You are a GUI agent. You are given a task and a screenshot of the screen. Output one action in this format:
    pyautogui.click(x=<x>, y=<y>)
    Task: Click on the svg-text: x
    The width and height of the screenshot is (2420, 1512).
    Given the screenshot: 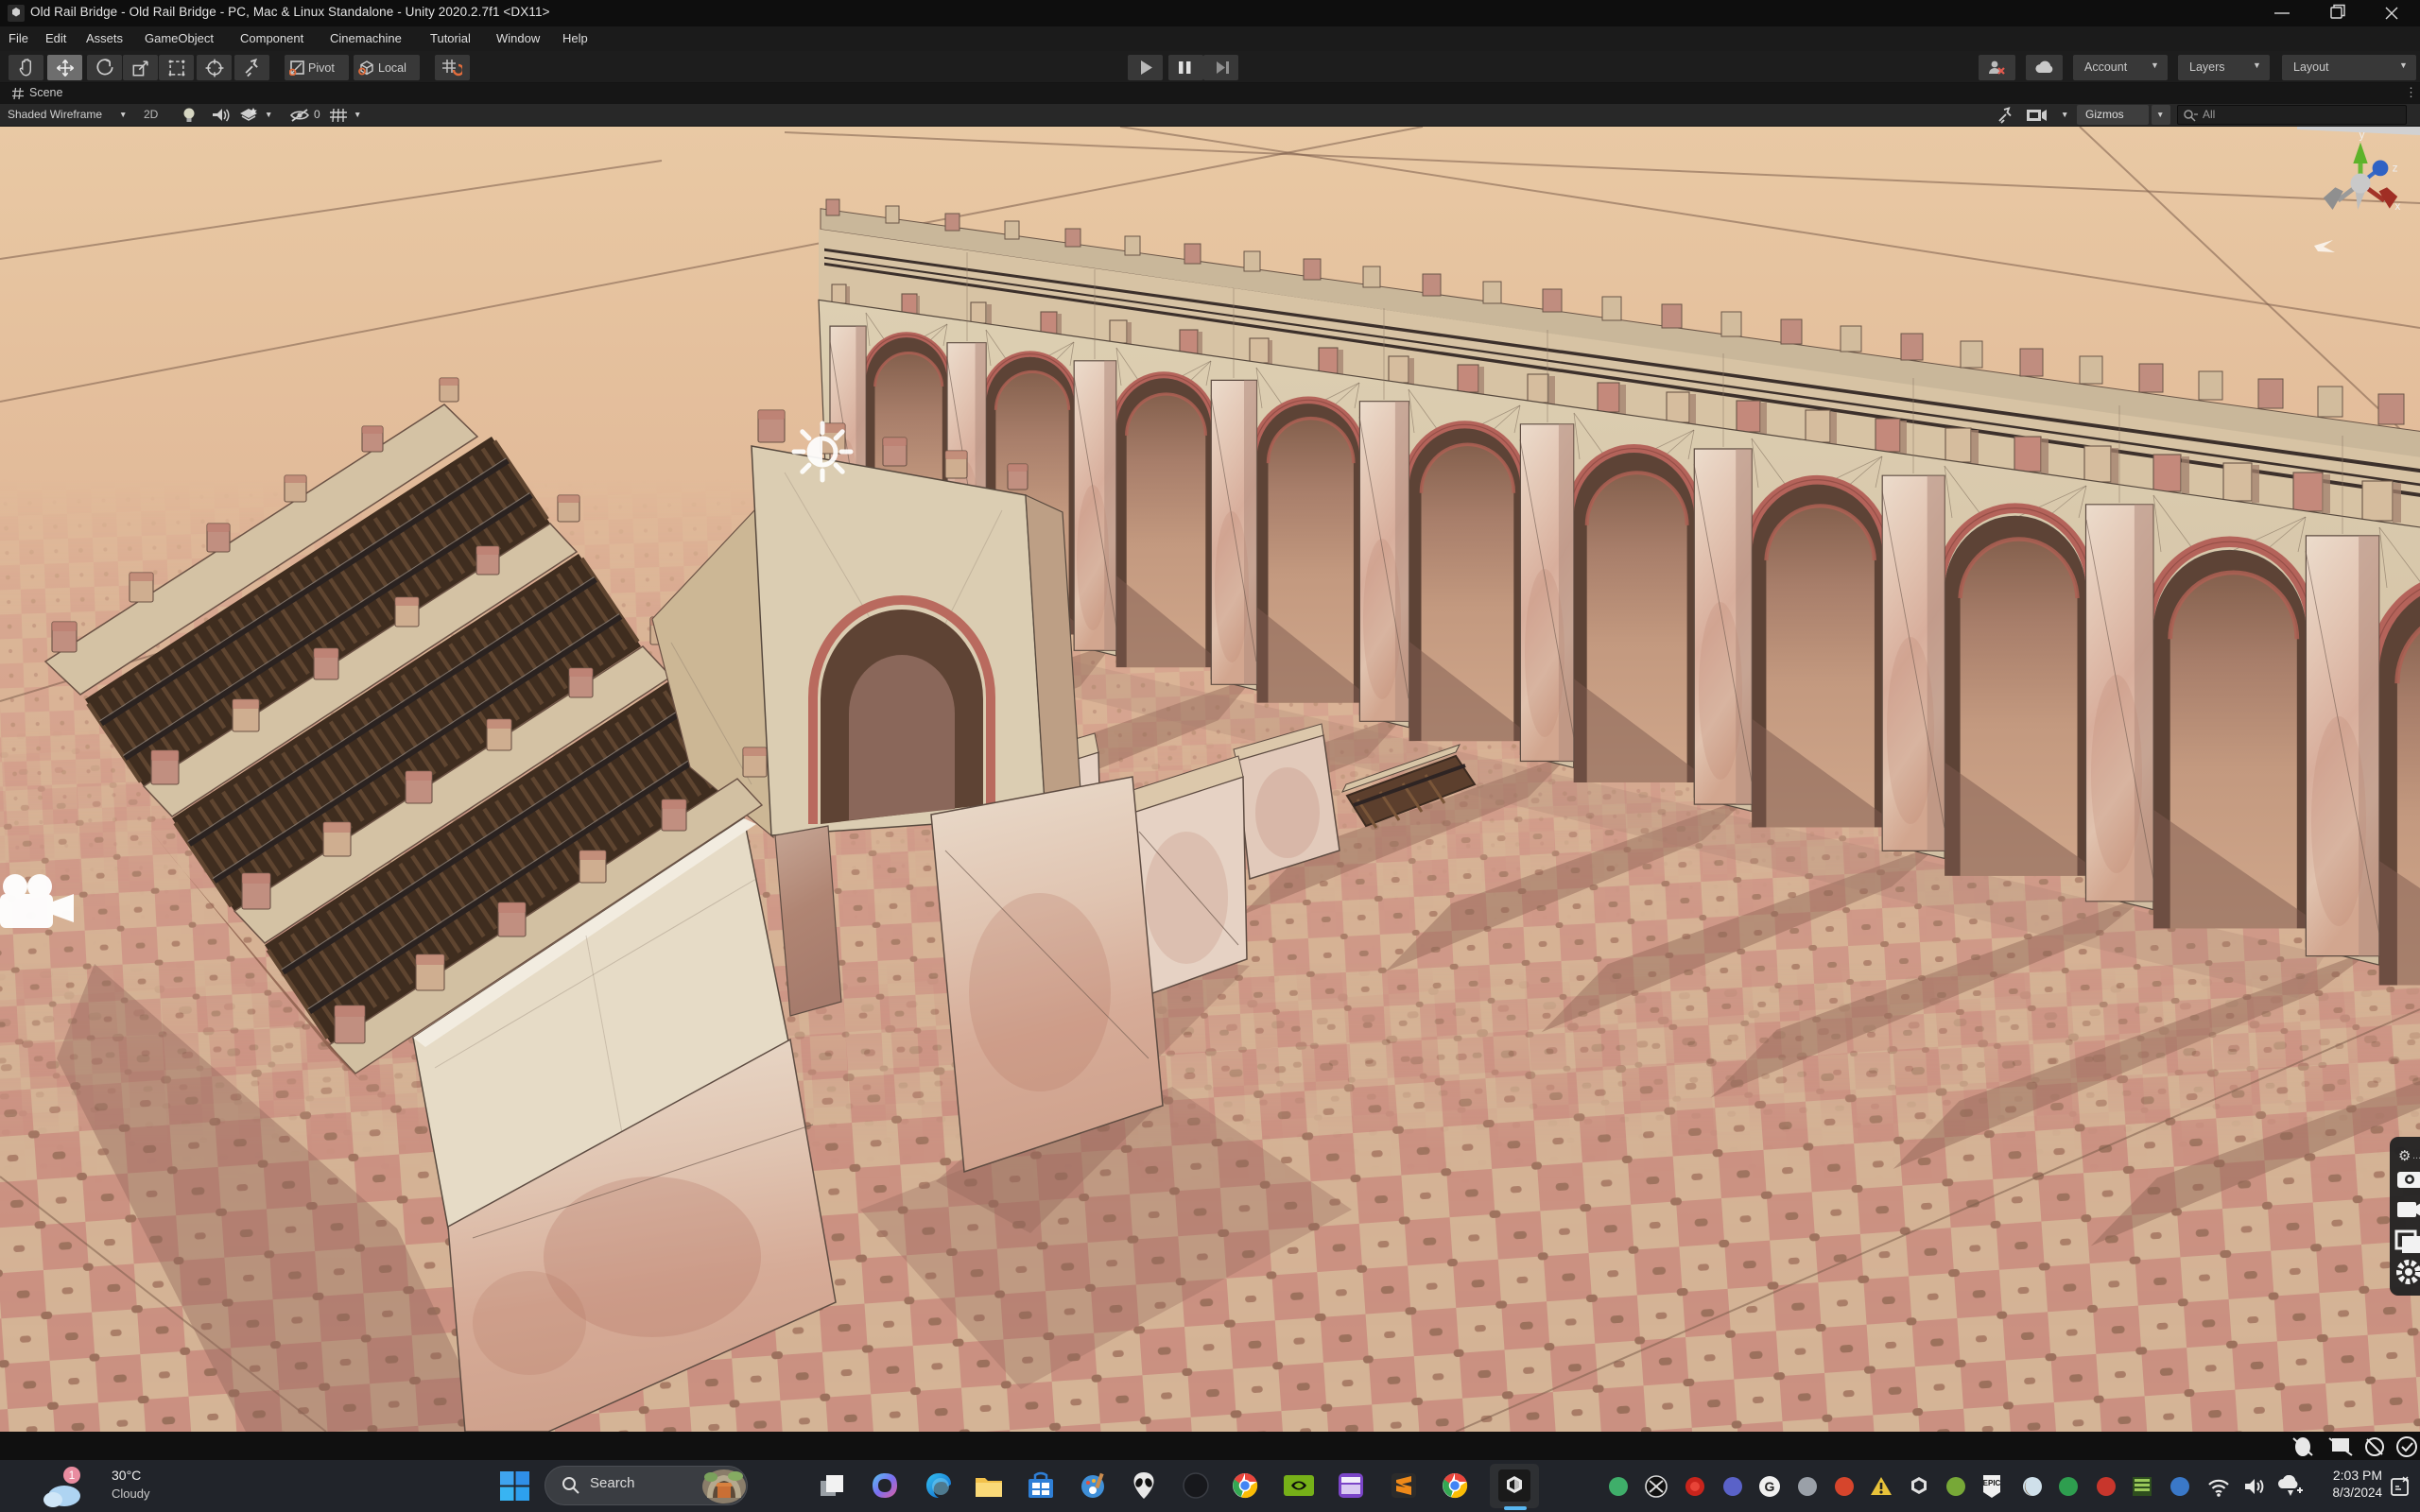 What is the action you would take?
    pyautogui.click(x=2397, y=206)
    